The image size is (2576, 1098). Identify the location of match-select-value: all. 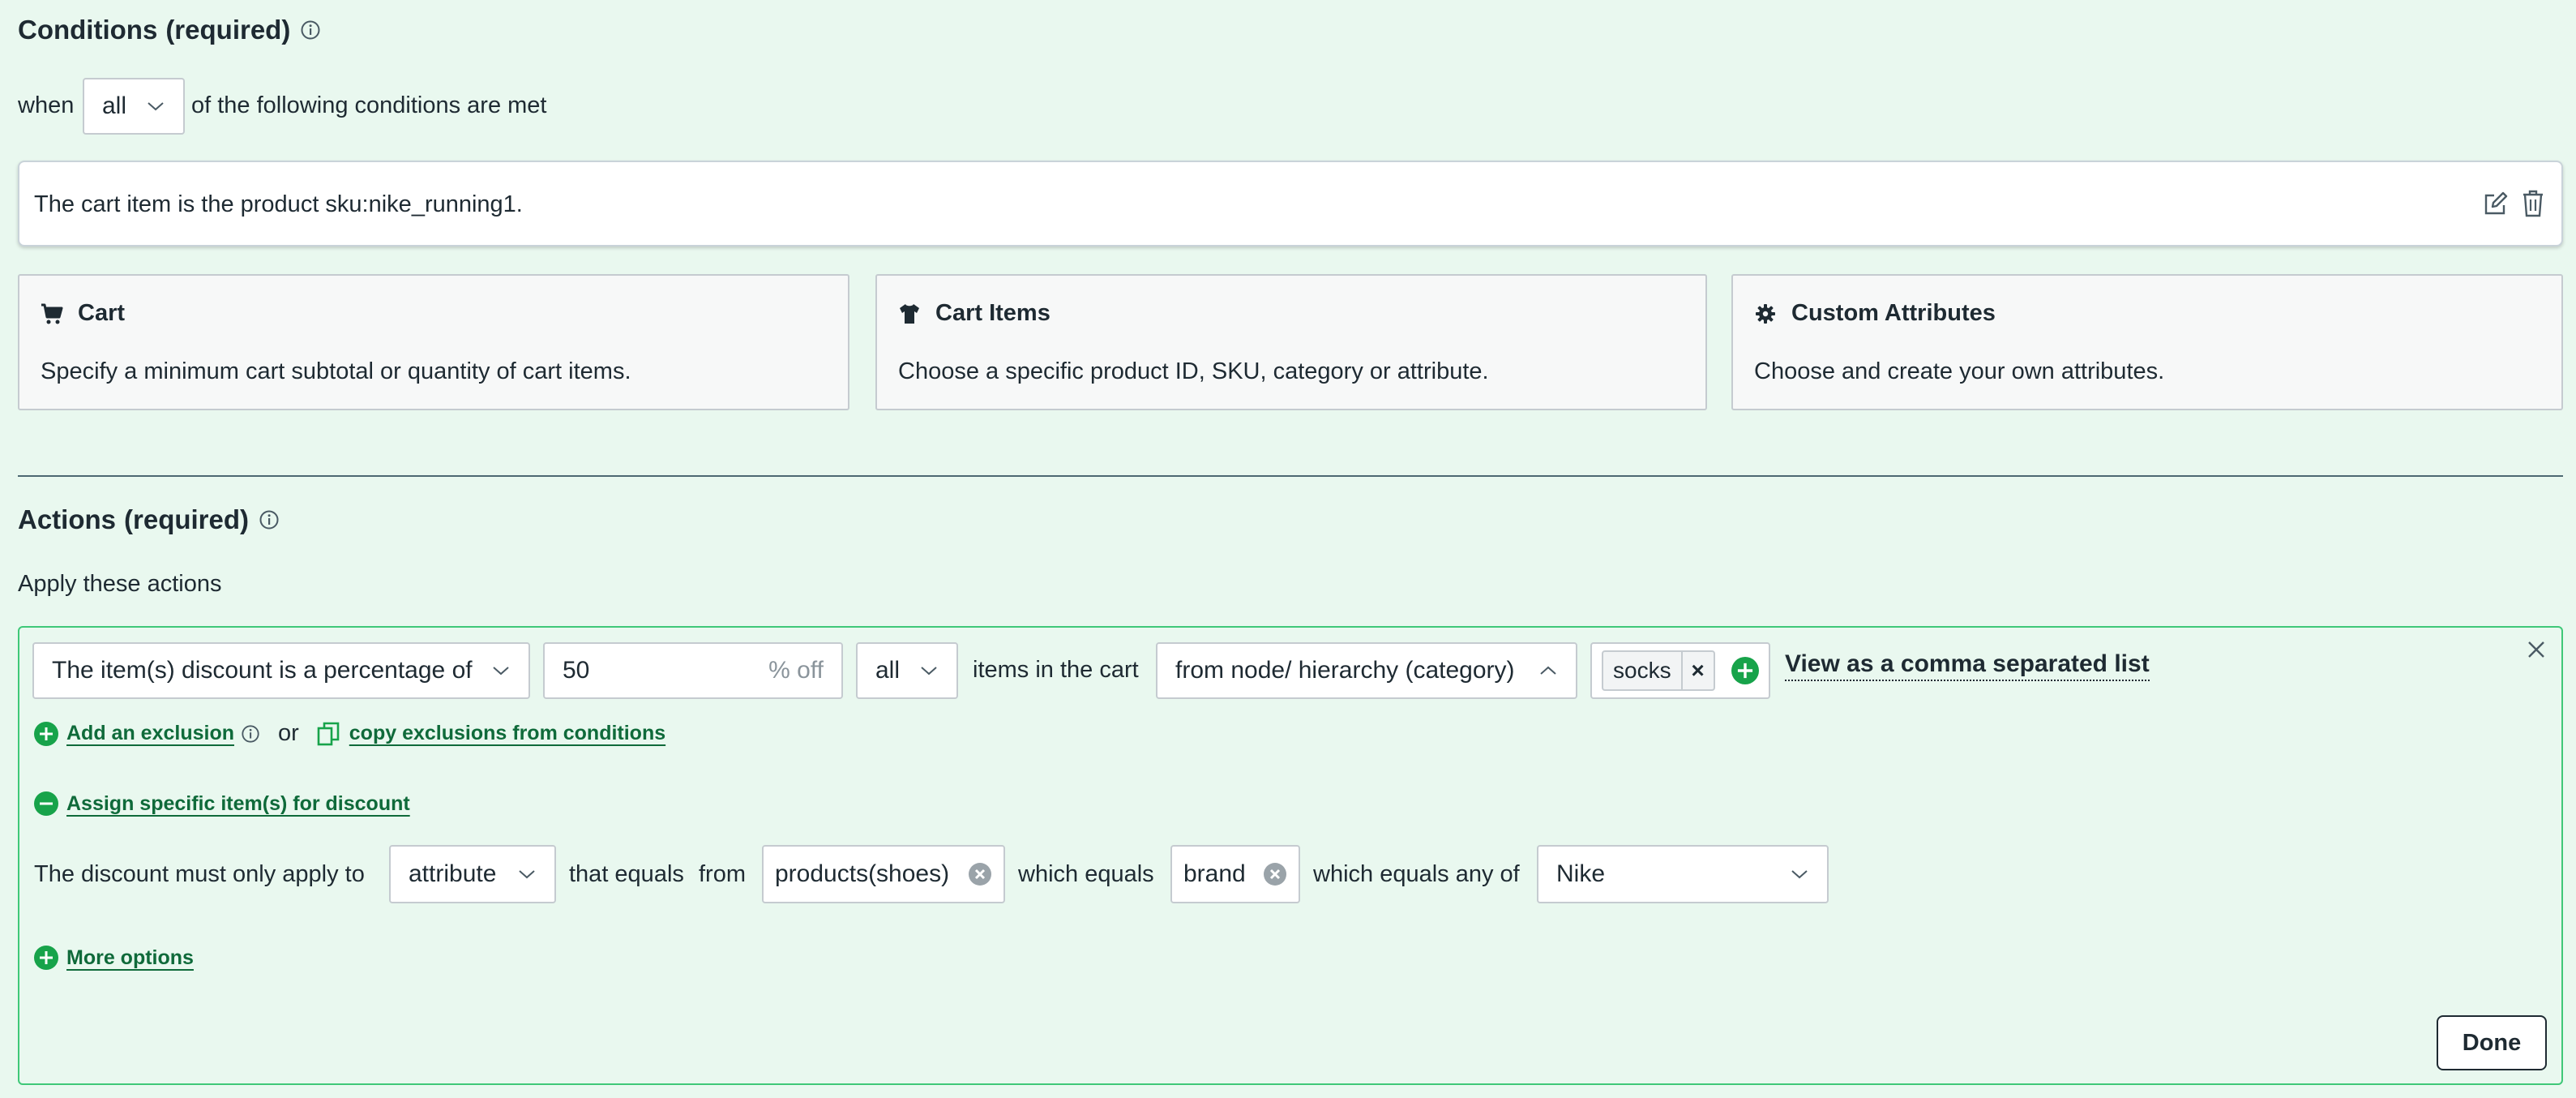
(115, 106).